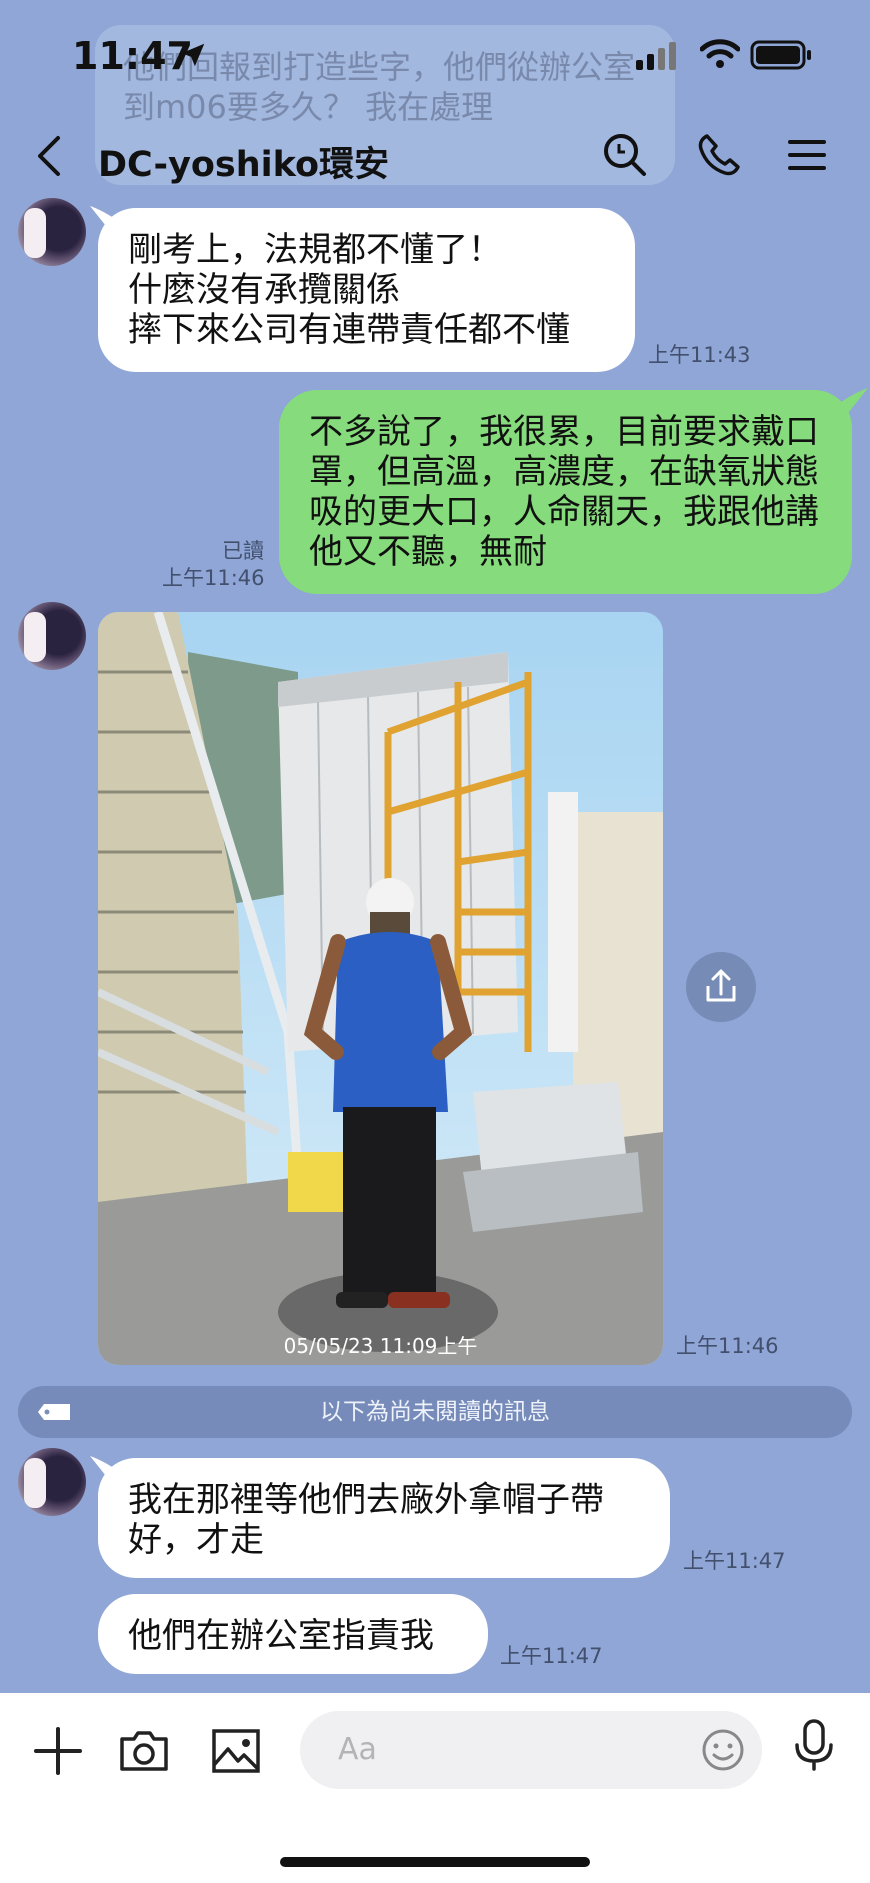 This screenshot has height=1883, width=870. What do you see at coordinates (293, 1634) in the screenshot?
I see `message-bubble: 他們在辦公室指責我` at bounding box center [293, 1634].